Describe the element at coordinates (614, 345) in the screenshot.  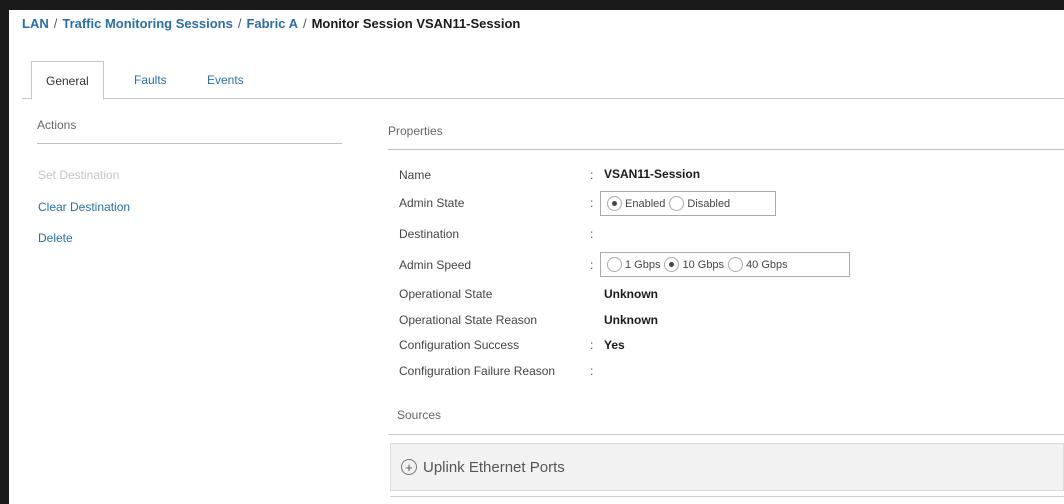
I see `configuration-success-value: Yes` at that location.